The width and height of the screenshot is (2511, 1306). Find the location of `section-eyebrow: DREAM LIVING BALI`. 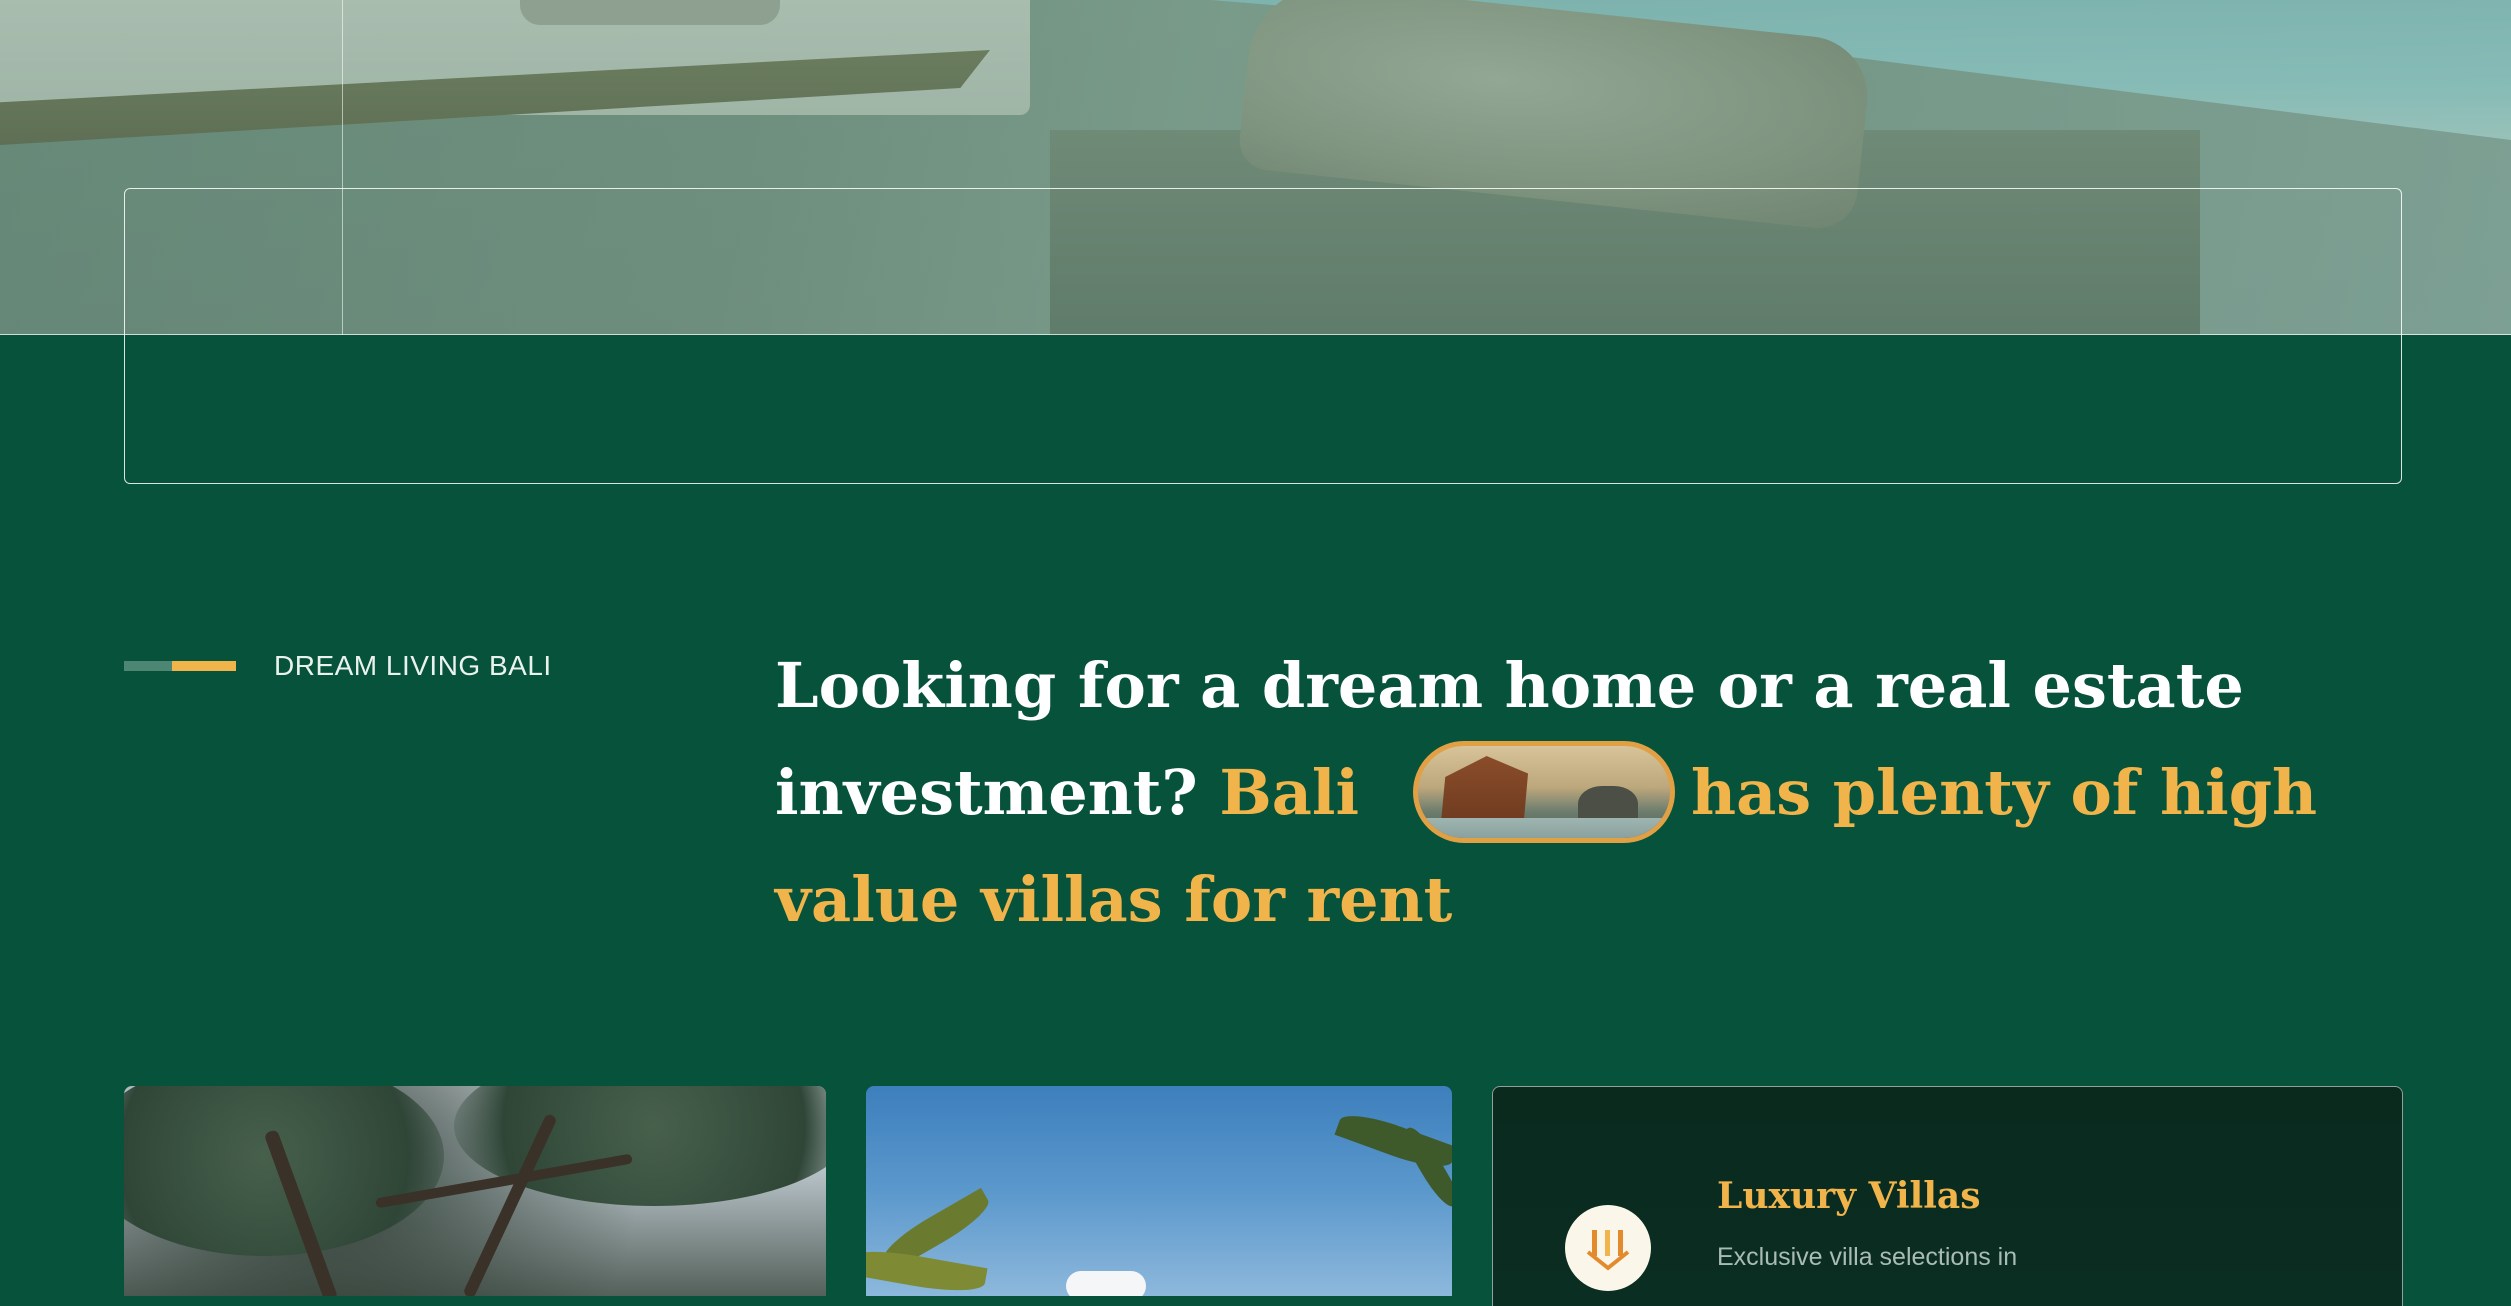

section-eyebrow: DREAM LIVING BALI is located at coordinates (338, 666).